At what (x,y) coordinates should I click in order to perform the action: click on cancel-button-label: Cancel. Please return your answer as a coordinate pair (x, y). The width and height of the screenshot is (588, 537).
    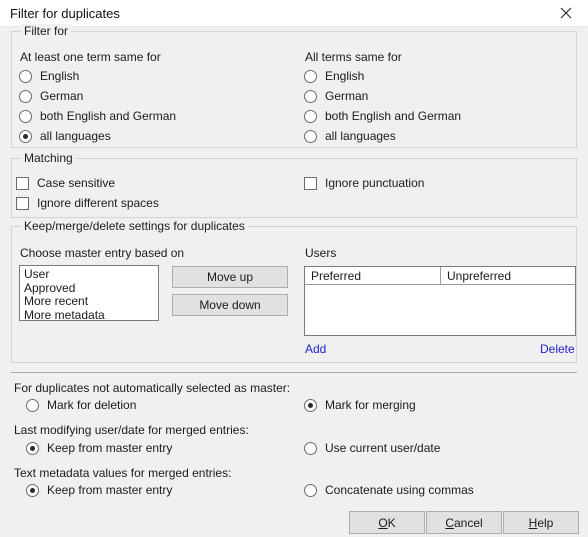
    Looking at the image, I should click on (464, 522).